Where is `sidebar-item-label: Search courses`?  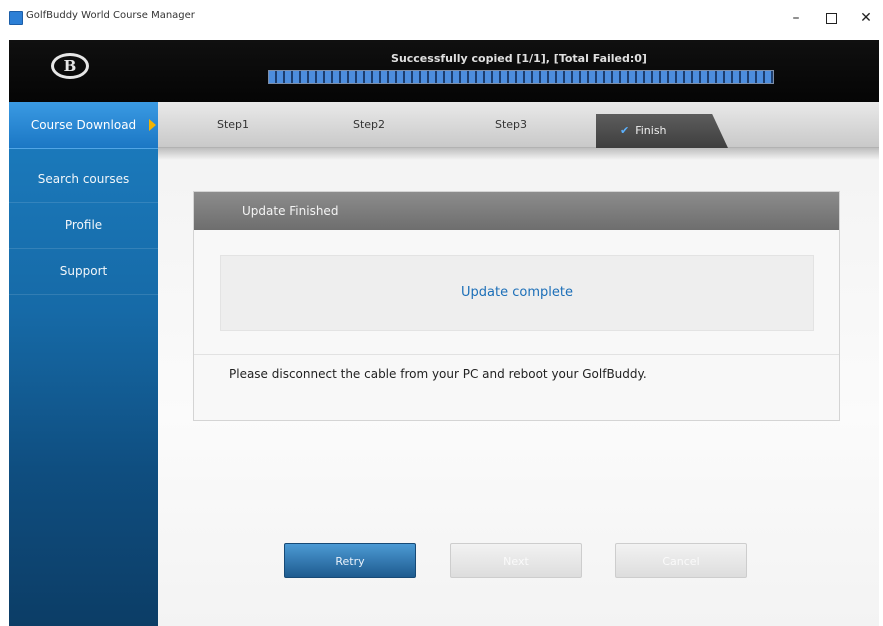
sidebar-item-label: Search courses is located at coordinates (83, 179).